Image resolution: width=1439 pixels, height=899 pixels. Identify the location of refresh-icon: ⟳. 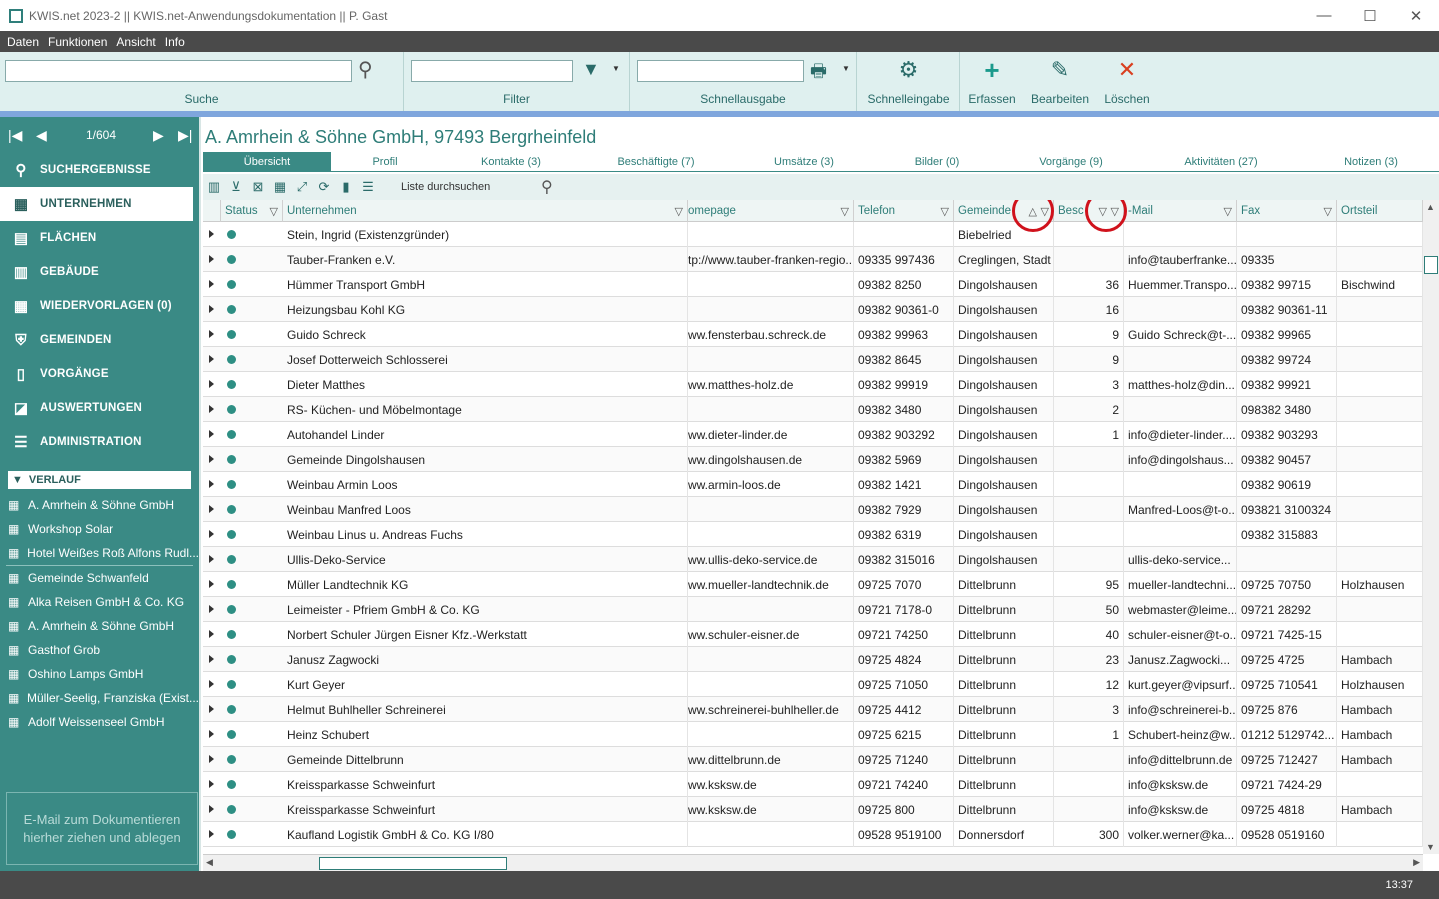
(324, 187).